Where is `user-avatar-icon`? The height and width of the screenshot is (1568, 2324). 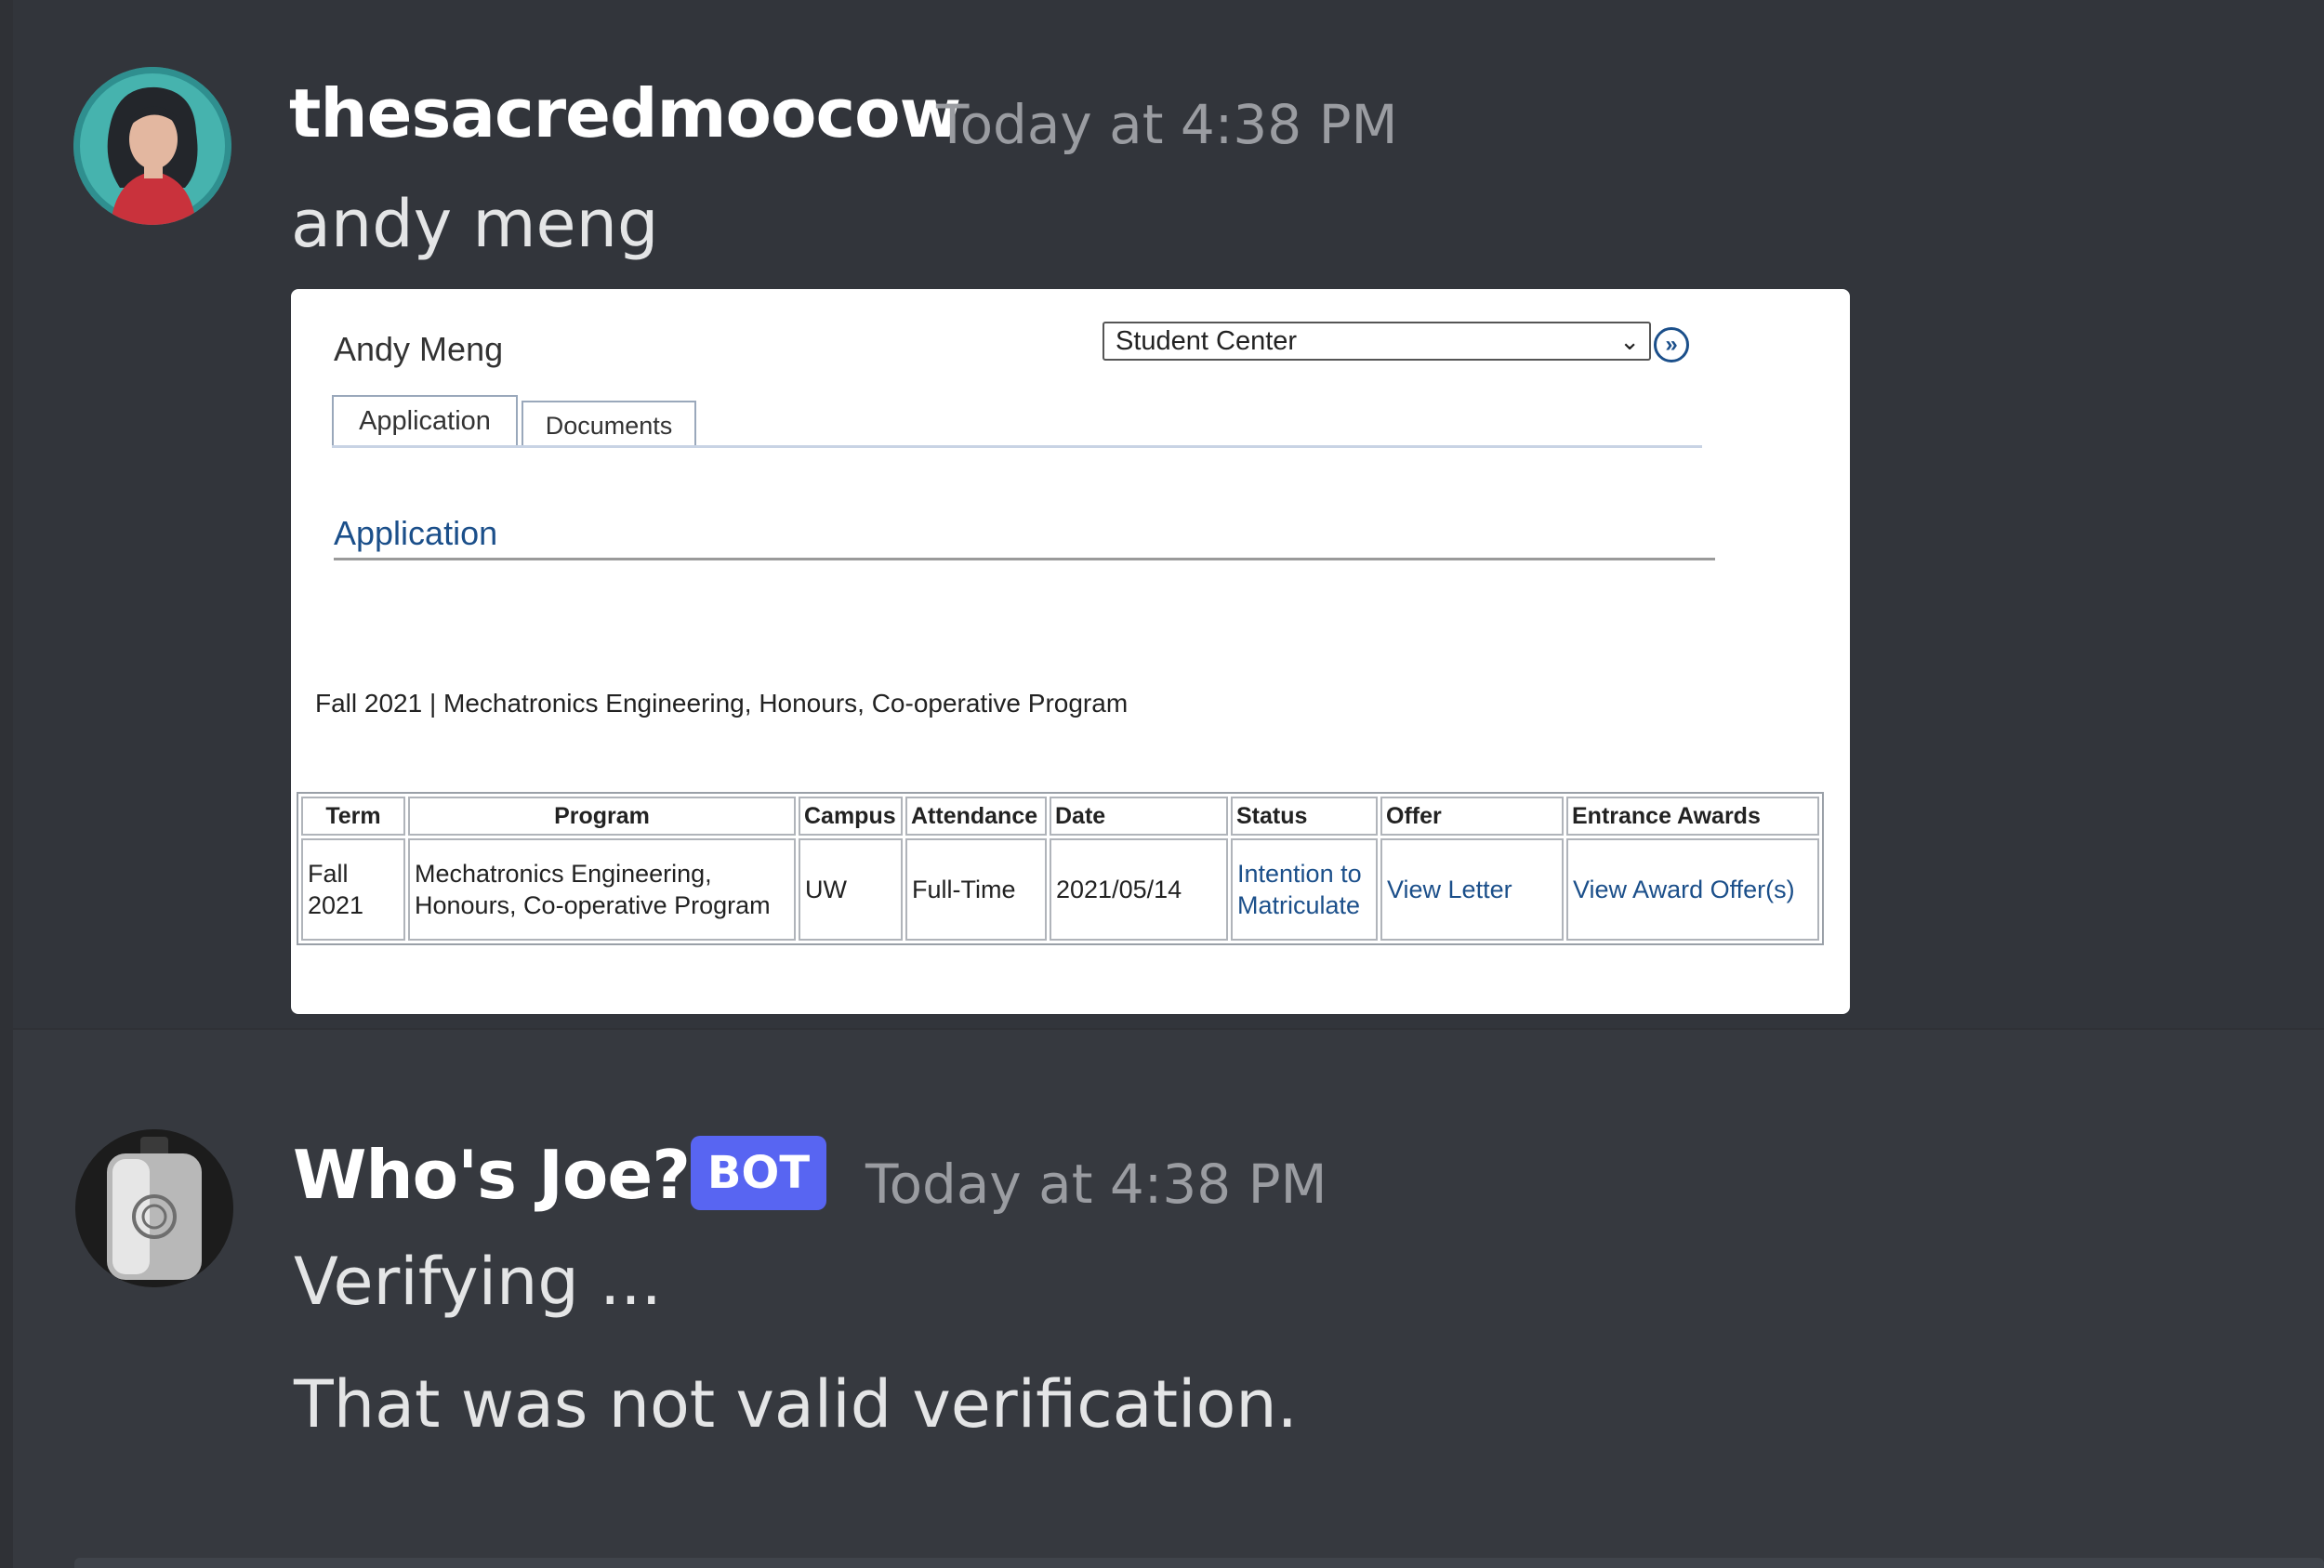
user-avatar-icon is located at coordinates (152, 146).